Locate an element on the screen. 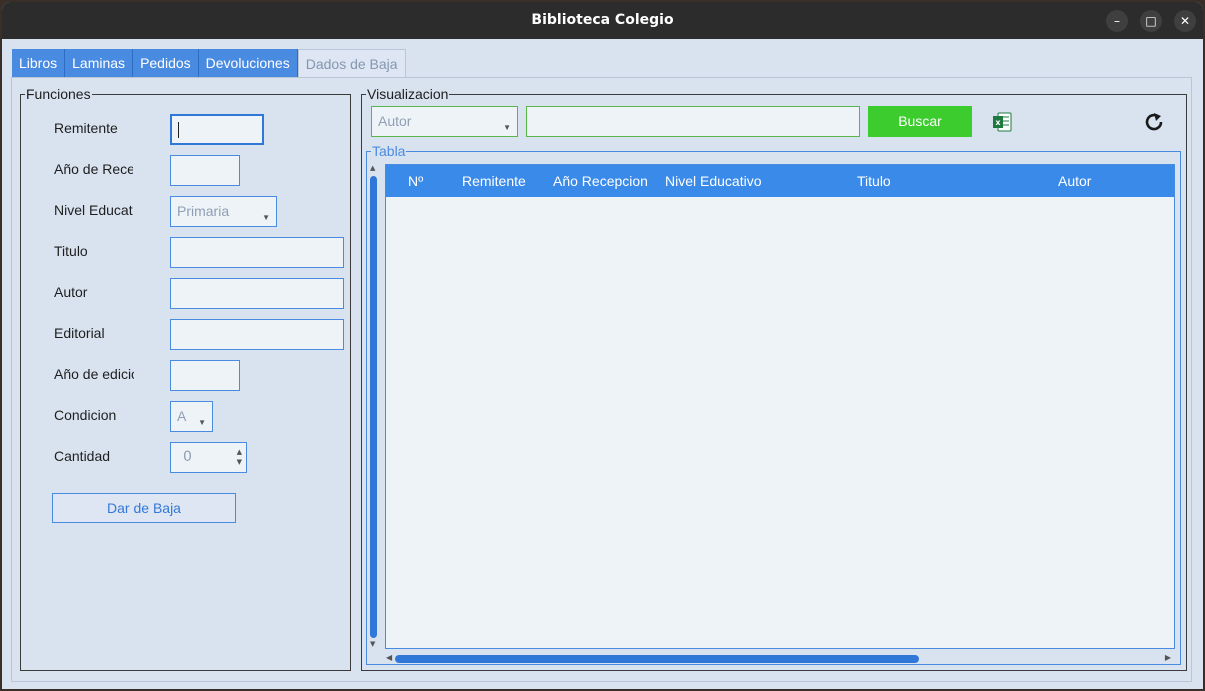  condicion-value: A is located at coordinates (182, 416).